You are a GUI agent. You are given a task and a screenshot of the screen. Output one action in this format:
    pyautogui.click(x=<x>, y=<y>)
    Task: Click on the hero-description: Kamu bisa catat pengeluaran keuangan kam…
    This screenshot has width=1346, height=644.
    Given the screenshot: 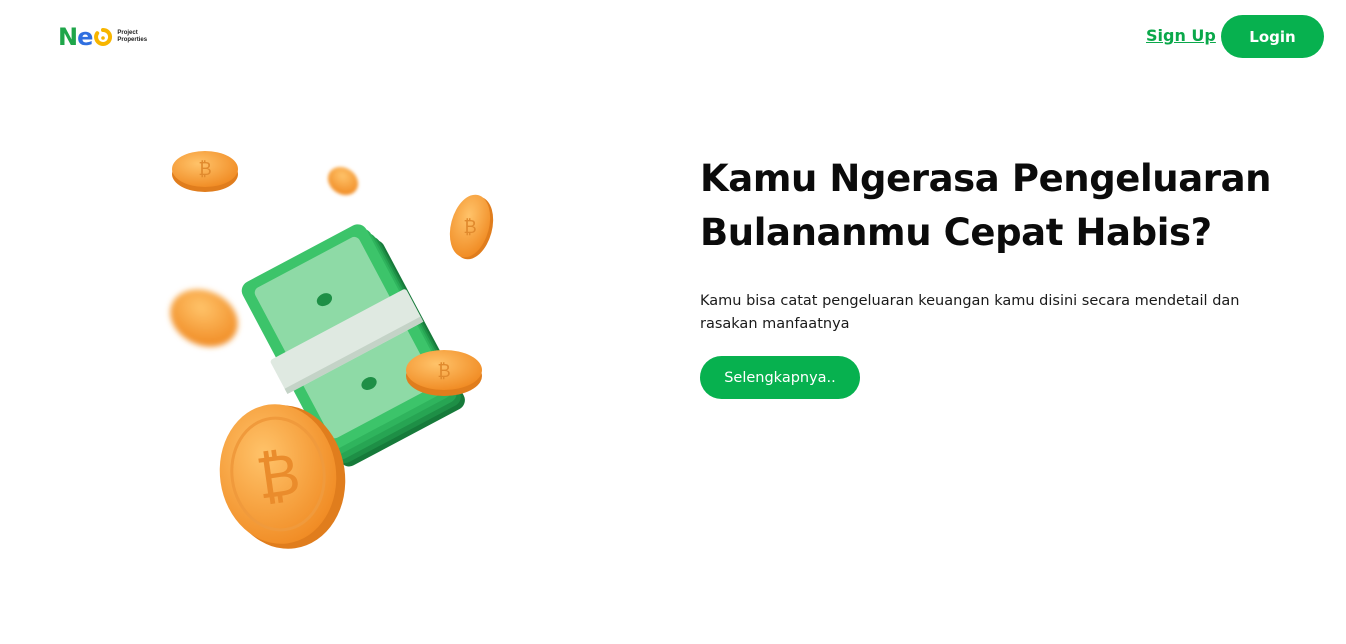 What is the action you would take?
    pyautogui.click(x=995, y=313)
    